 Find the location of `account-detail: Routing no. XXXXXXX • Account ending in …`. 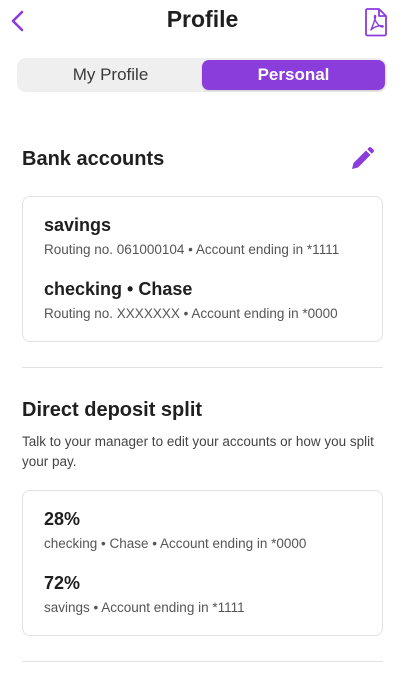

account-detail: Routing no. XXXXXXX • Account ending in … is located at coordinates (191, 313).